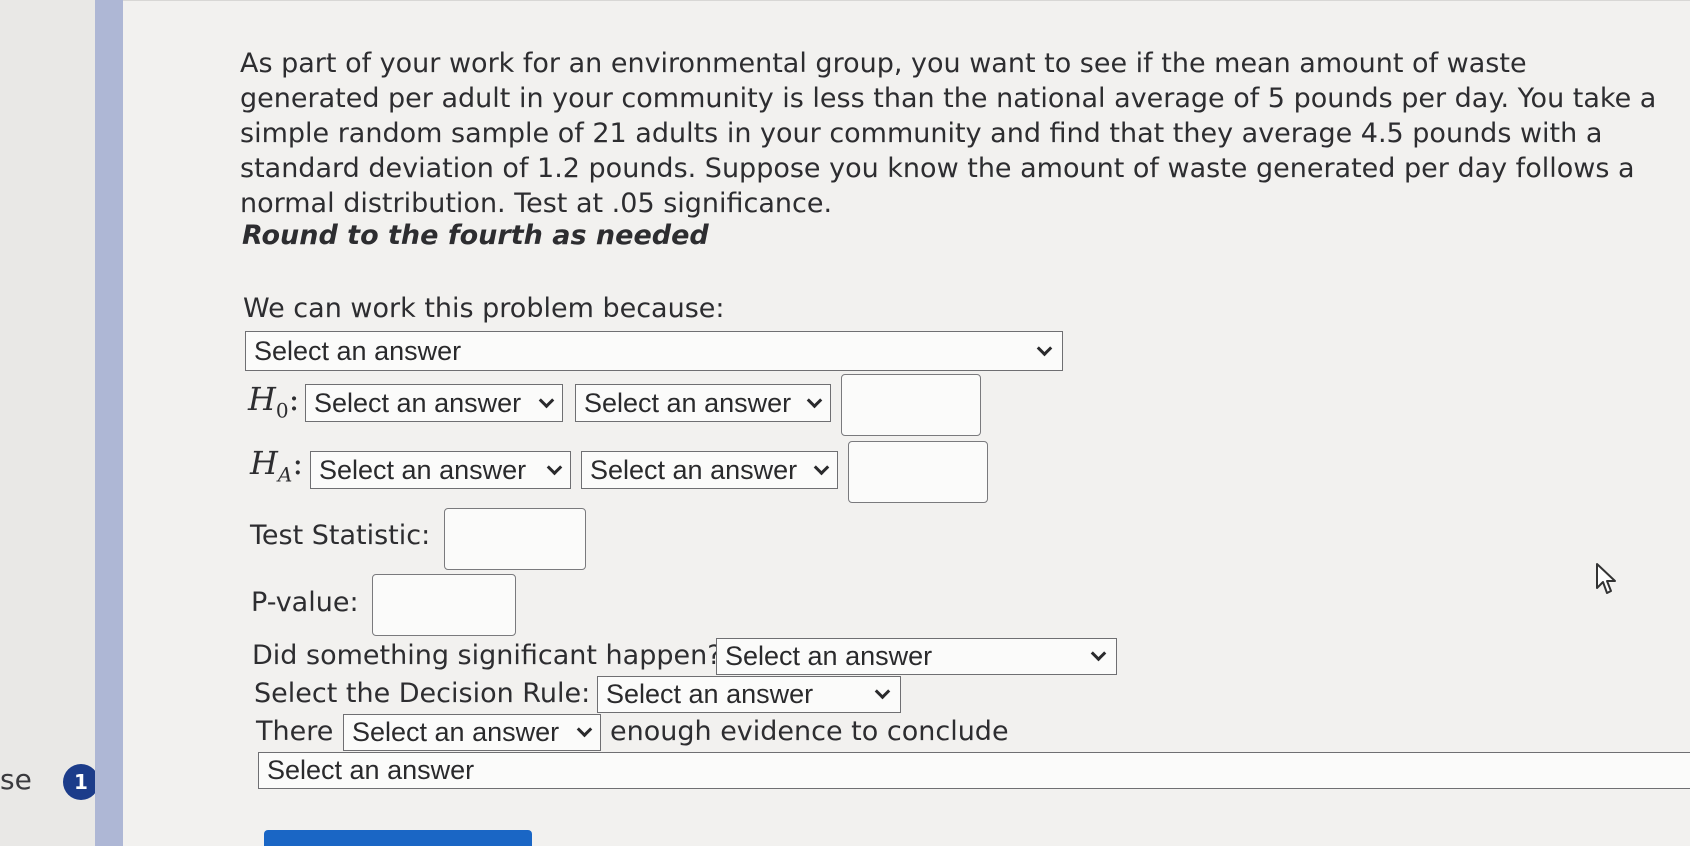 The height and width of the screenshot is (846, 1690). Describe the element at coordinates (688, 402) in the screenshot. I see `h0-operator-value: Select an answer` at that location.